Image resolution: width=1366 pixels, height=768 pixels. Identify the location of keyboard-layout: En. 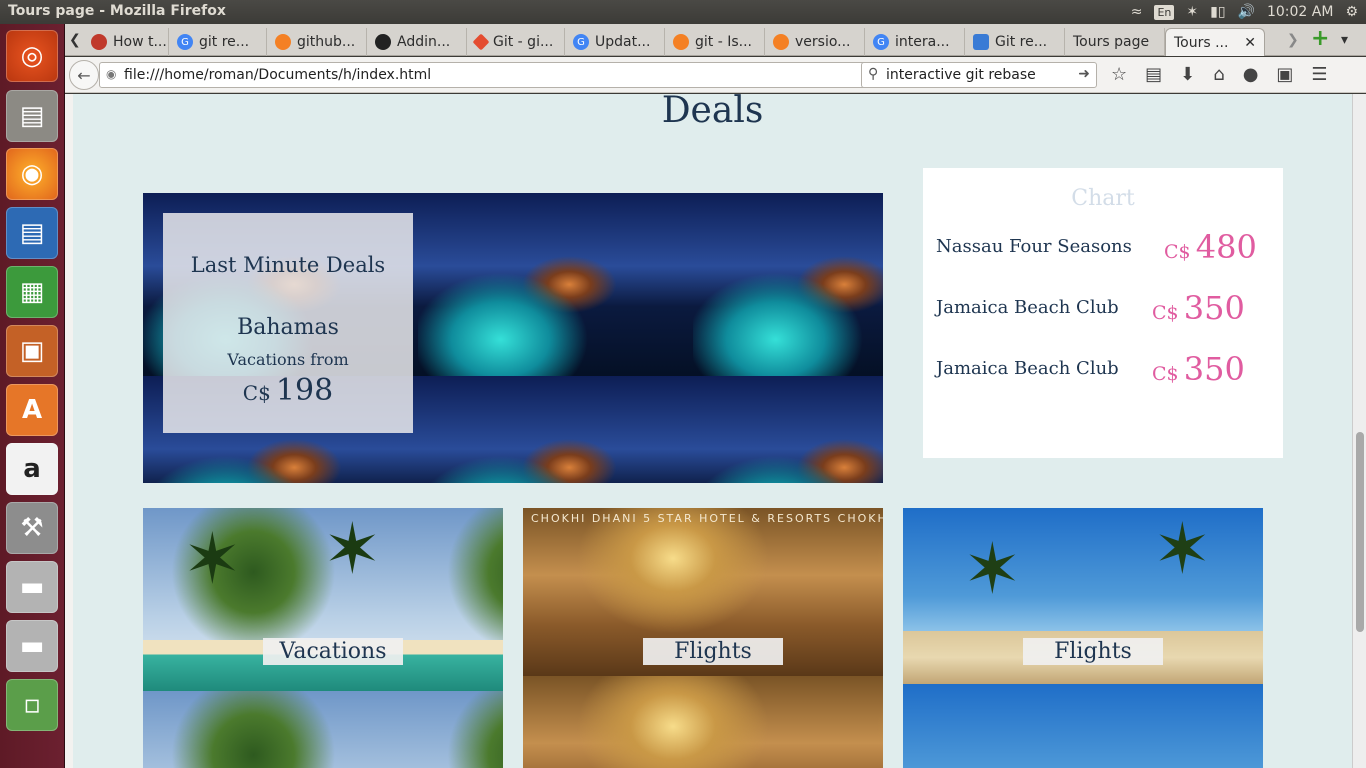
(1164, 12).